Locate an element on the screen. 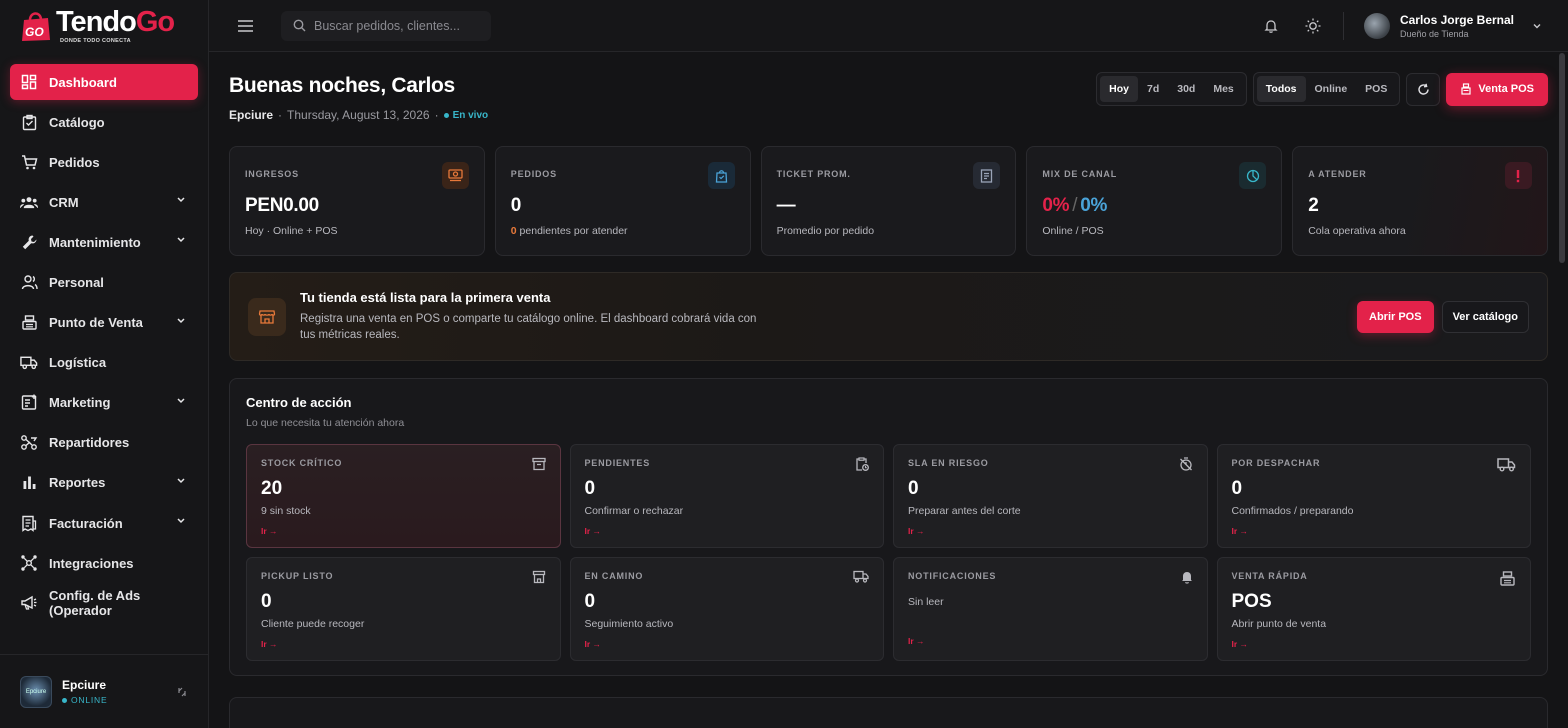  bar-chart-icon is located at coordinates (29, 483).